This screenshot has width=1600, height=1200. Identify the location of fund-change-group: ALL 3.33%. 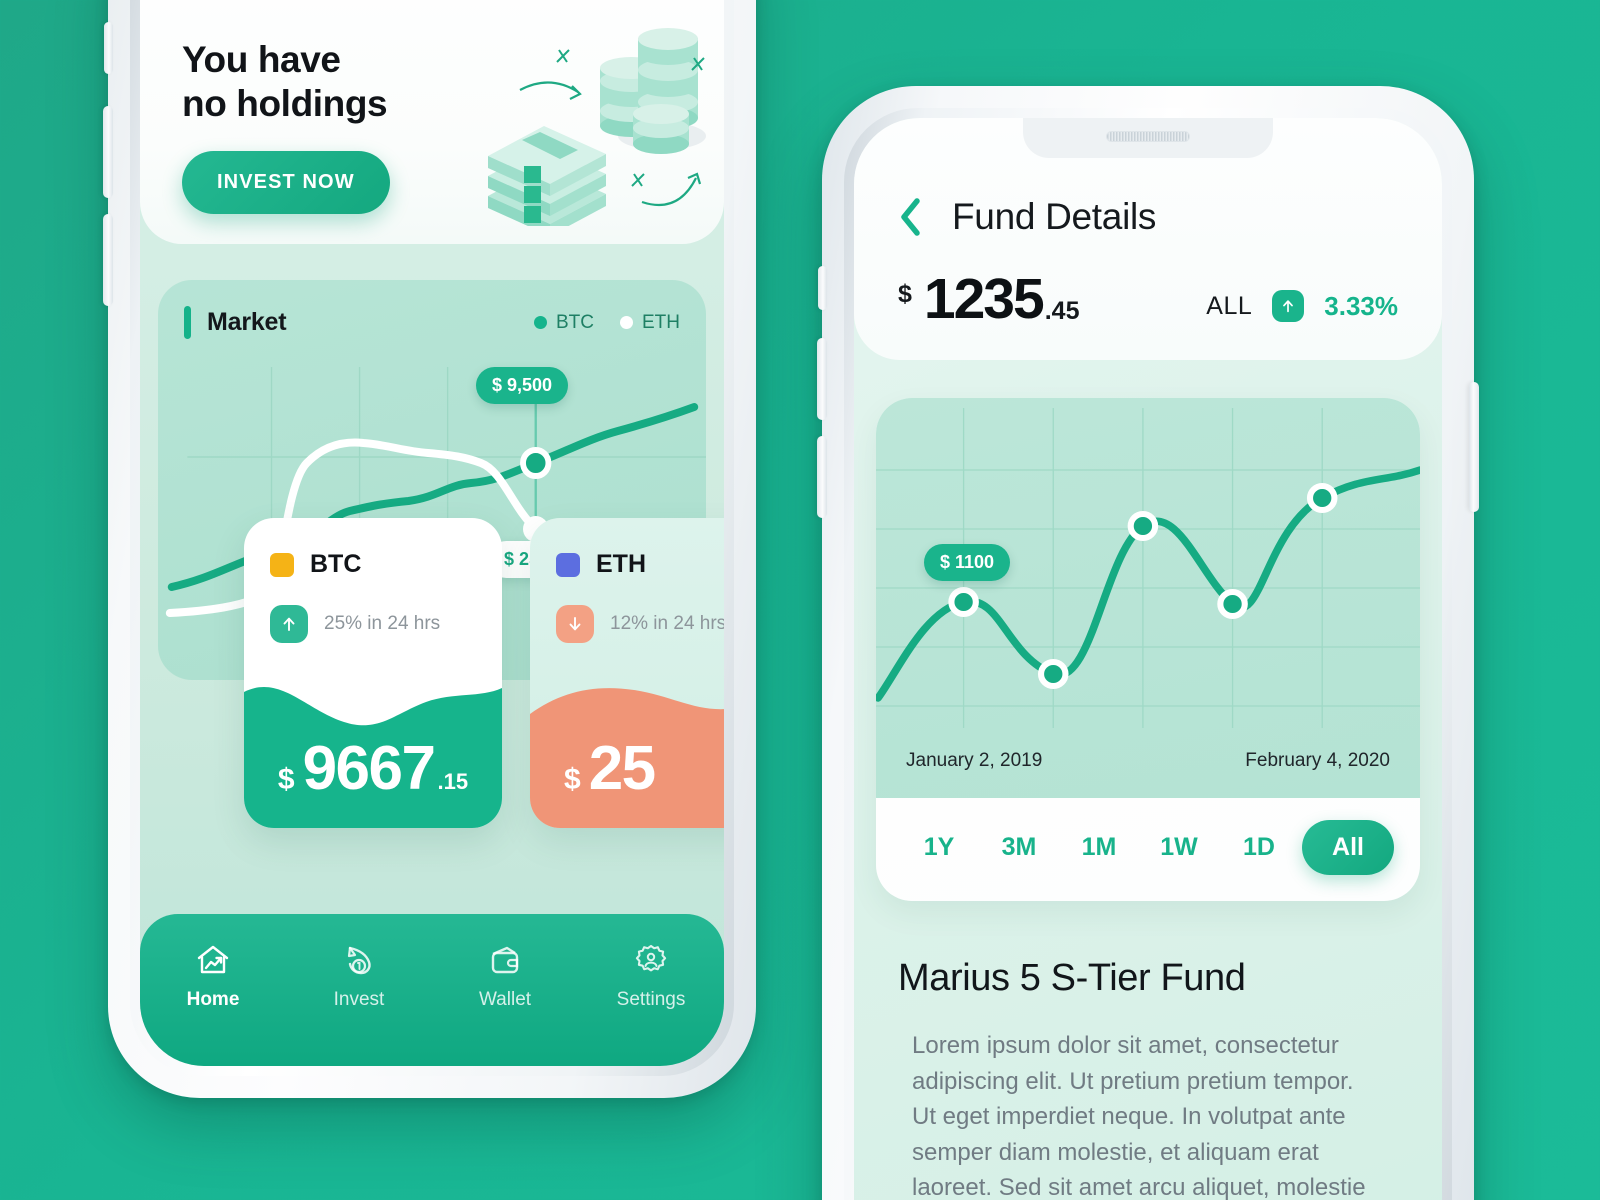
(1302, 308).